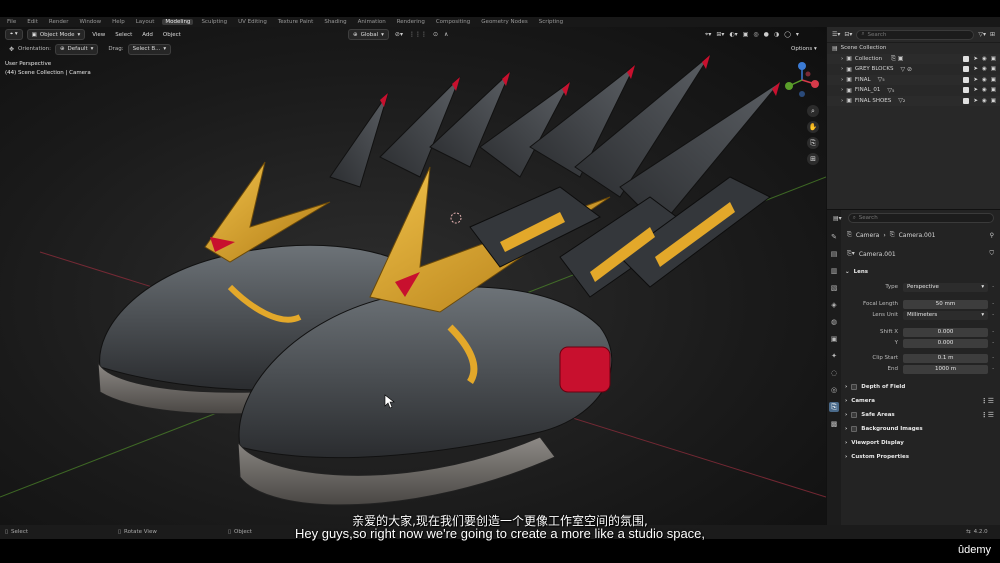 This screenshot has width=1000, height=563. Describe the element at coordinates (834, 356) in the screenshot. I see `modifier-tab-icon: ✦` at that location.